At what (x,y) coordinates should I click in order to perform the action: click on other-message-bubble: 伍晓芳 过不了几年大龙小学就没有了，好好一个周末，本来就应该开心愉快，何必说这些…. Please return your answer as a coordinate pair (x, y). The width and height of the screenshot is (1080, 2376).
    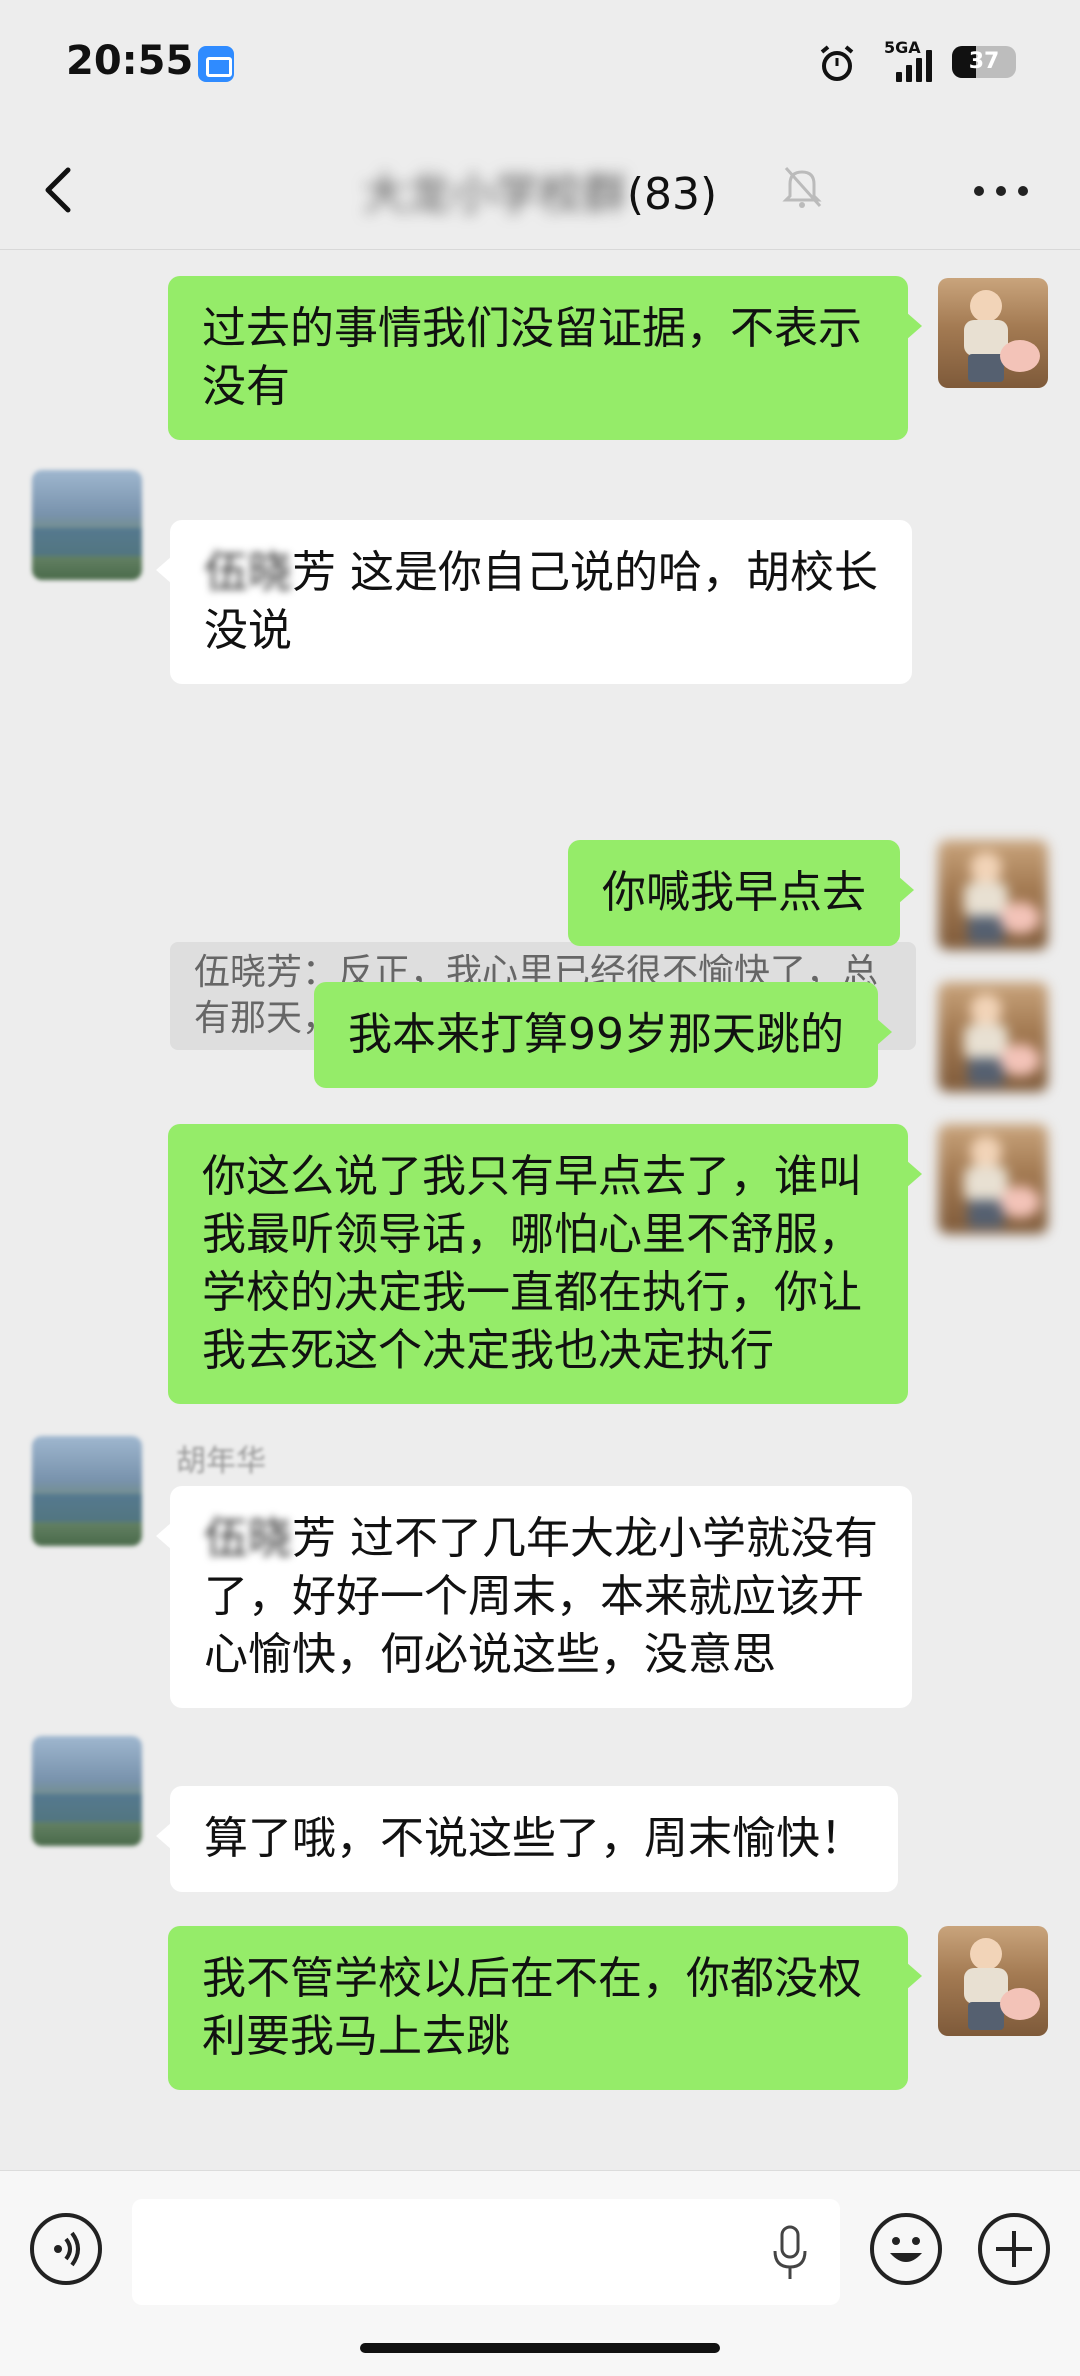
    Looking at the image, I should click on (534, 1597).